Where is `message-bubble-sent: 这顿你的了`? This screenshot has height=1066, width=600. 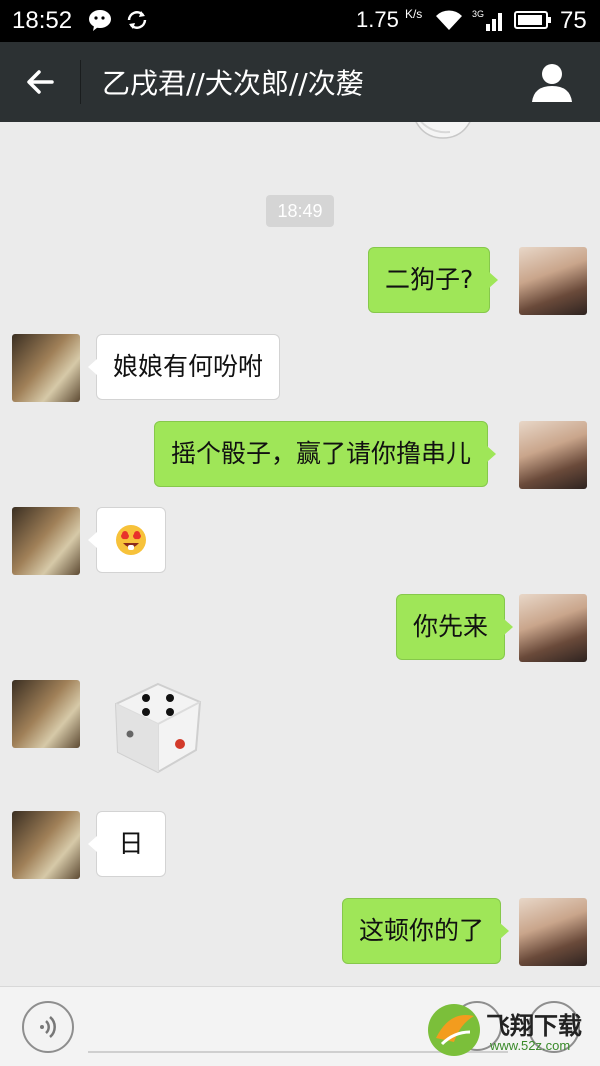
message-bubble-sent: 这顿你的了 is located at coordinates (426, 931).